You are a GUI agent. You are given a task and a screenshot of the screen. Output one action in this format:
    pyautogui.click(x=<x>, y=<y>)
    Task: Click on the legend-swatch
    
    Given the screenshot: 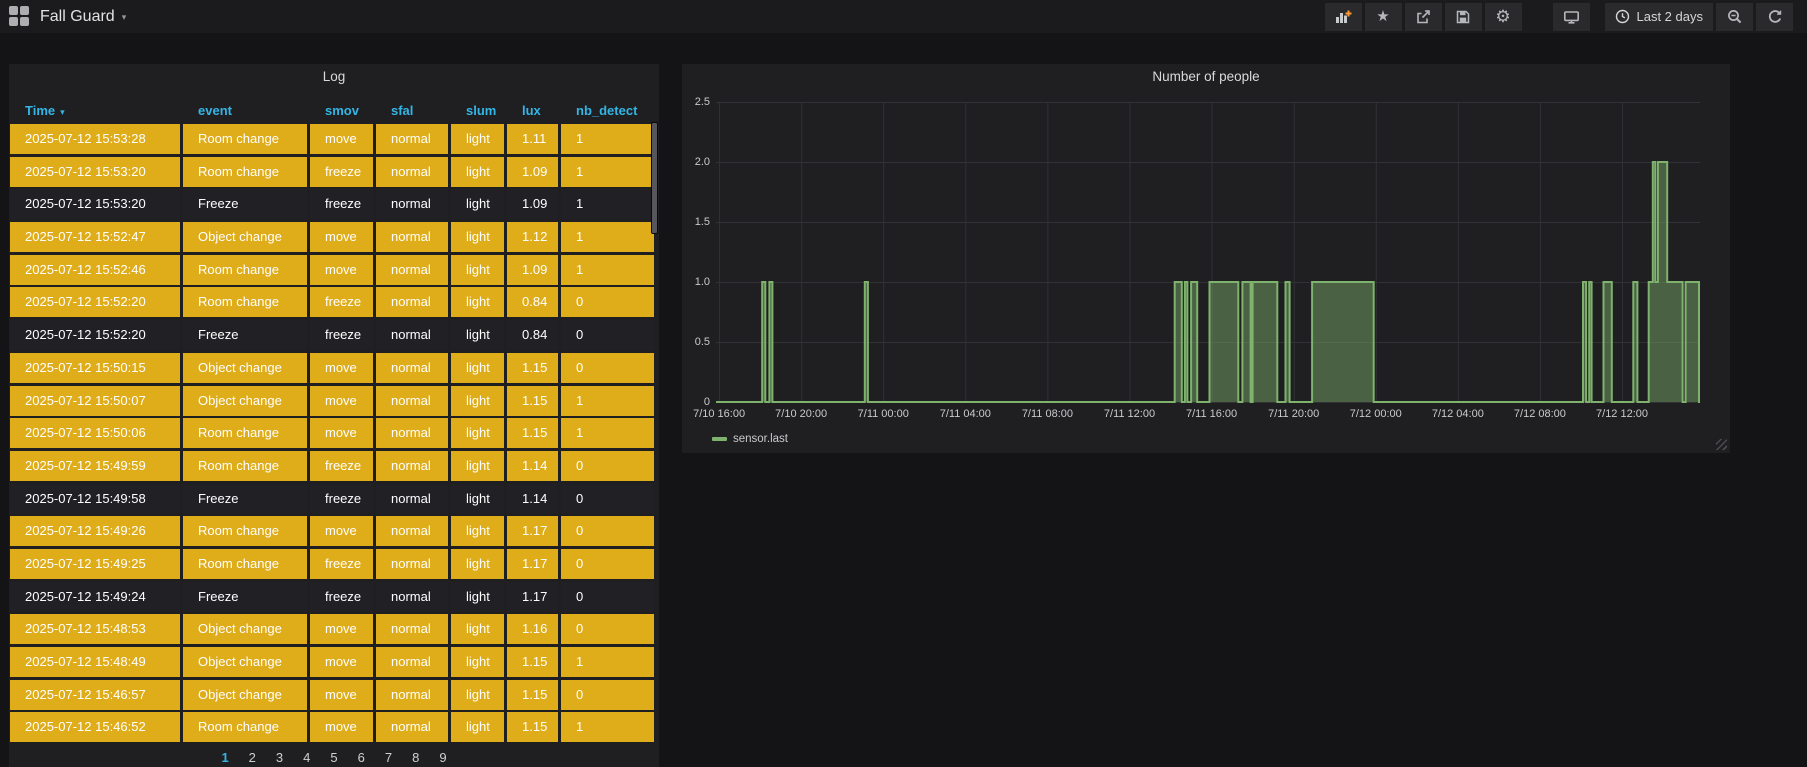 What is the action you would take?
    pyautogui.click(x=719, y=439)
    